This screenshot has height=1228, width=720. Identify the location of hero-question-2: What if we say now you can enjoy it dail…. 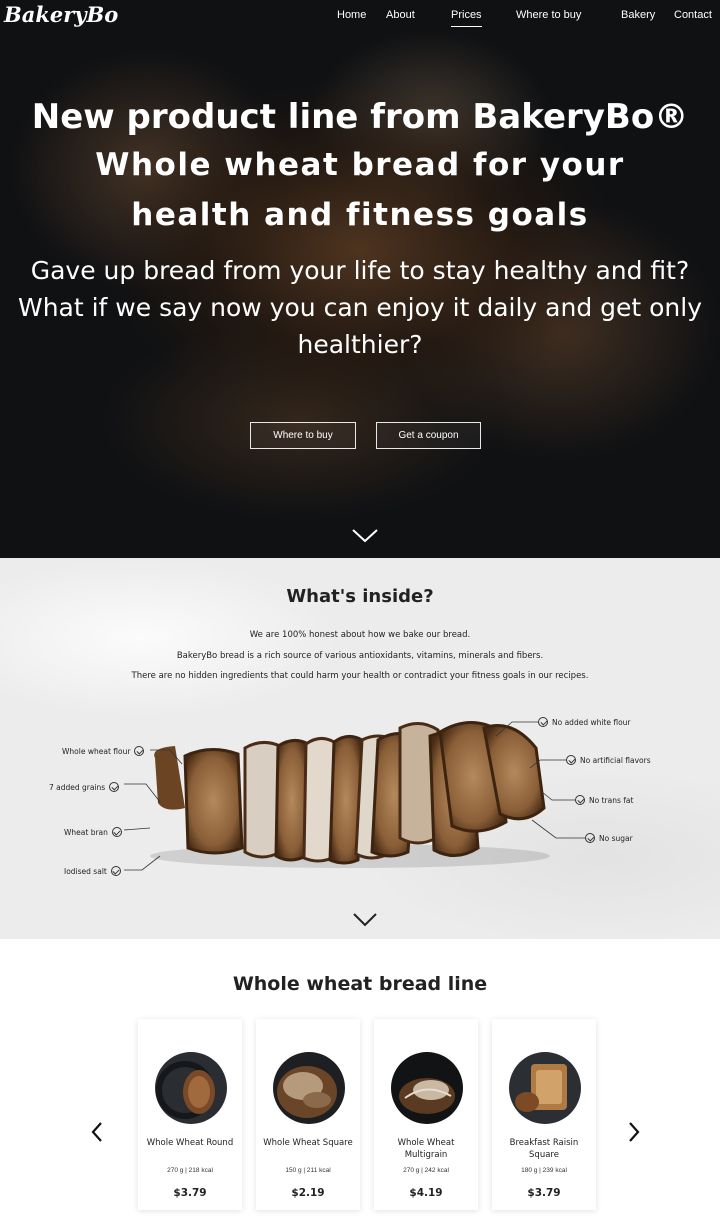
(360, 326).